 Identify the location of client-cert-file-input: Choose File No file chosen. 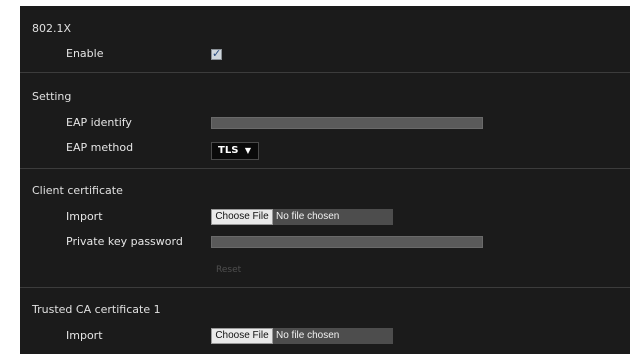
(302, 217).